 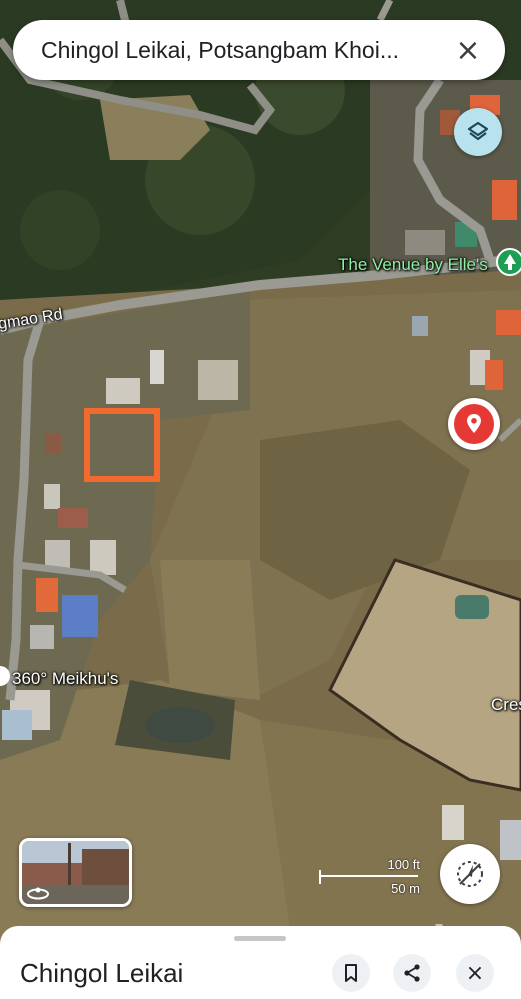 What do you see at coordinates (508, 262) in the screenshot?
I see `tree-icon` at bounding box center [508, 262].